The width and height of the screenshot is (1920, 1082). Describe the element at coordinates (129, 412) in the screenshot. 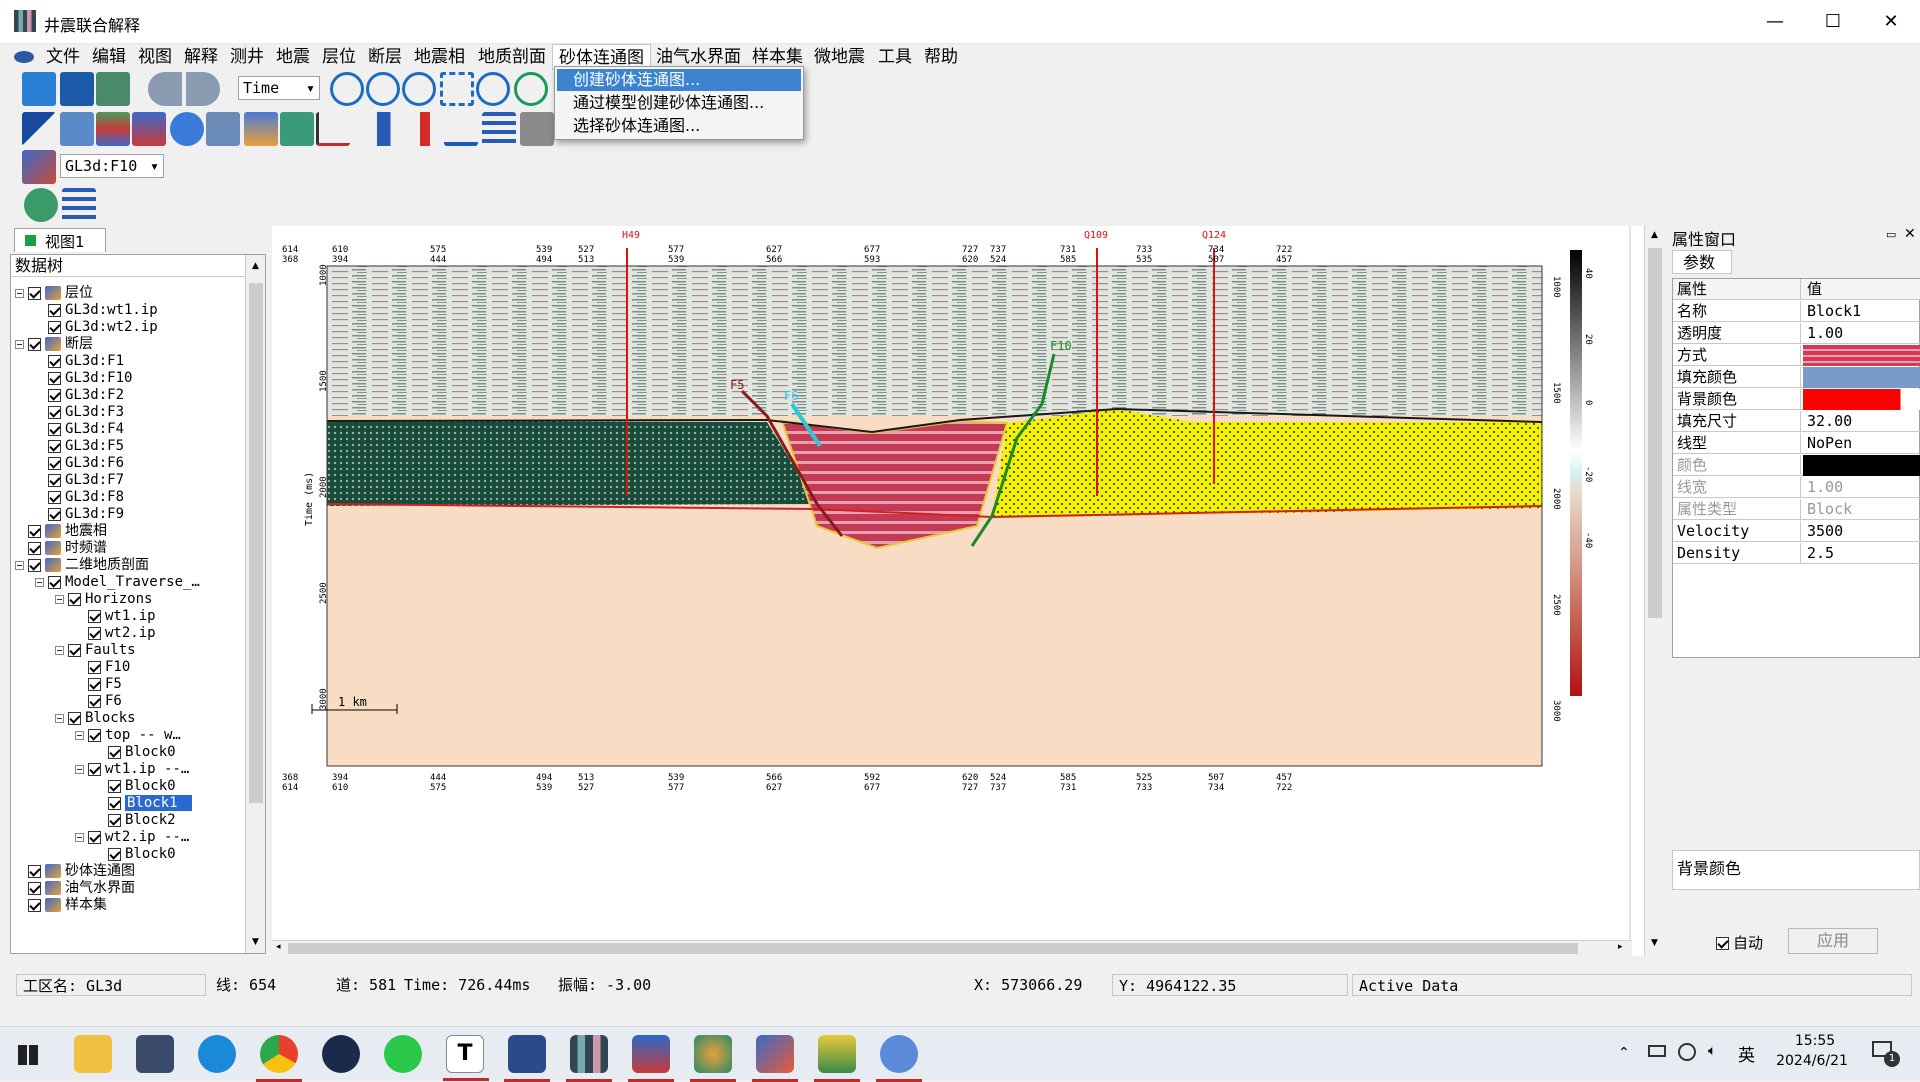

I see `tree-node: GL3d:F3` at that location.